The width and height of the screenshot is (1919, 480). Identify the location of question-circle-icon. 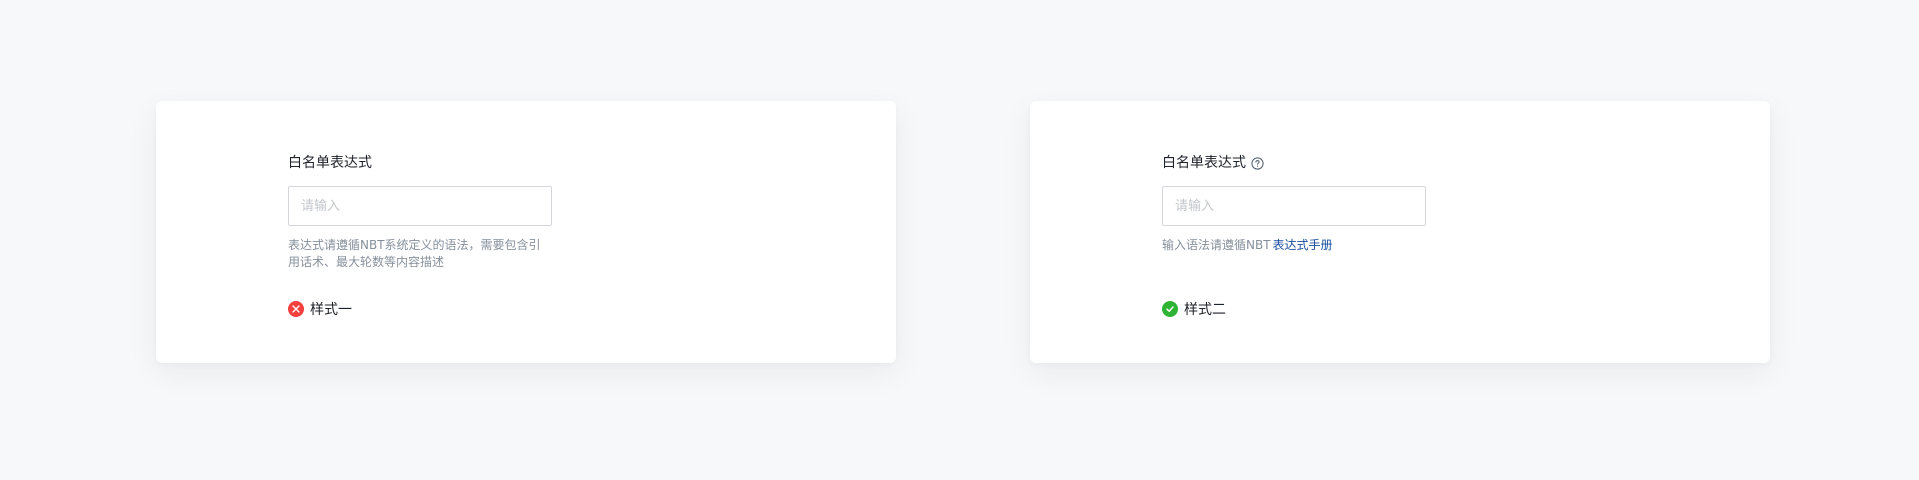
(1257, 163).